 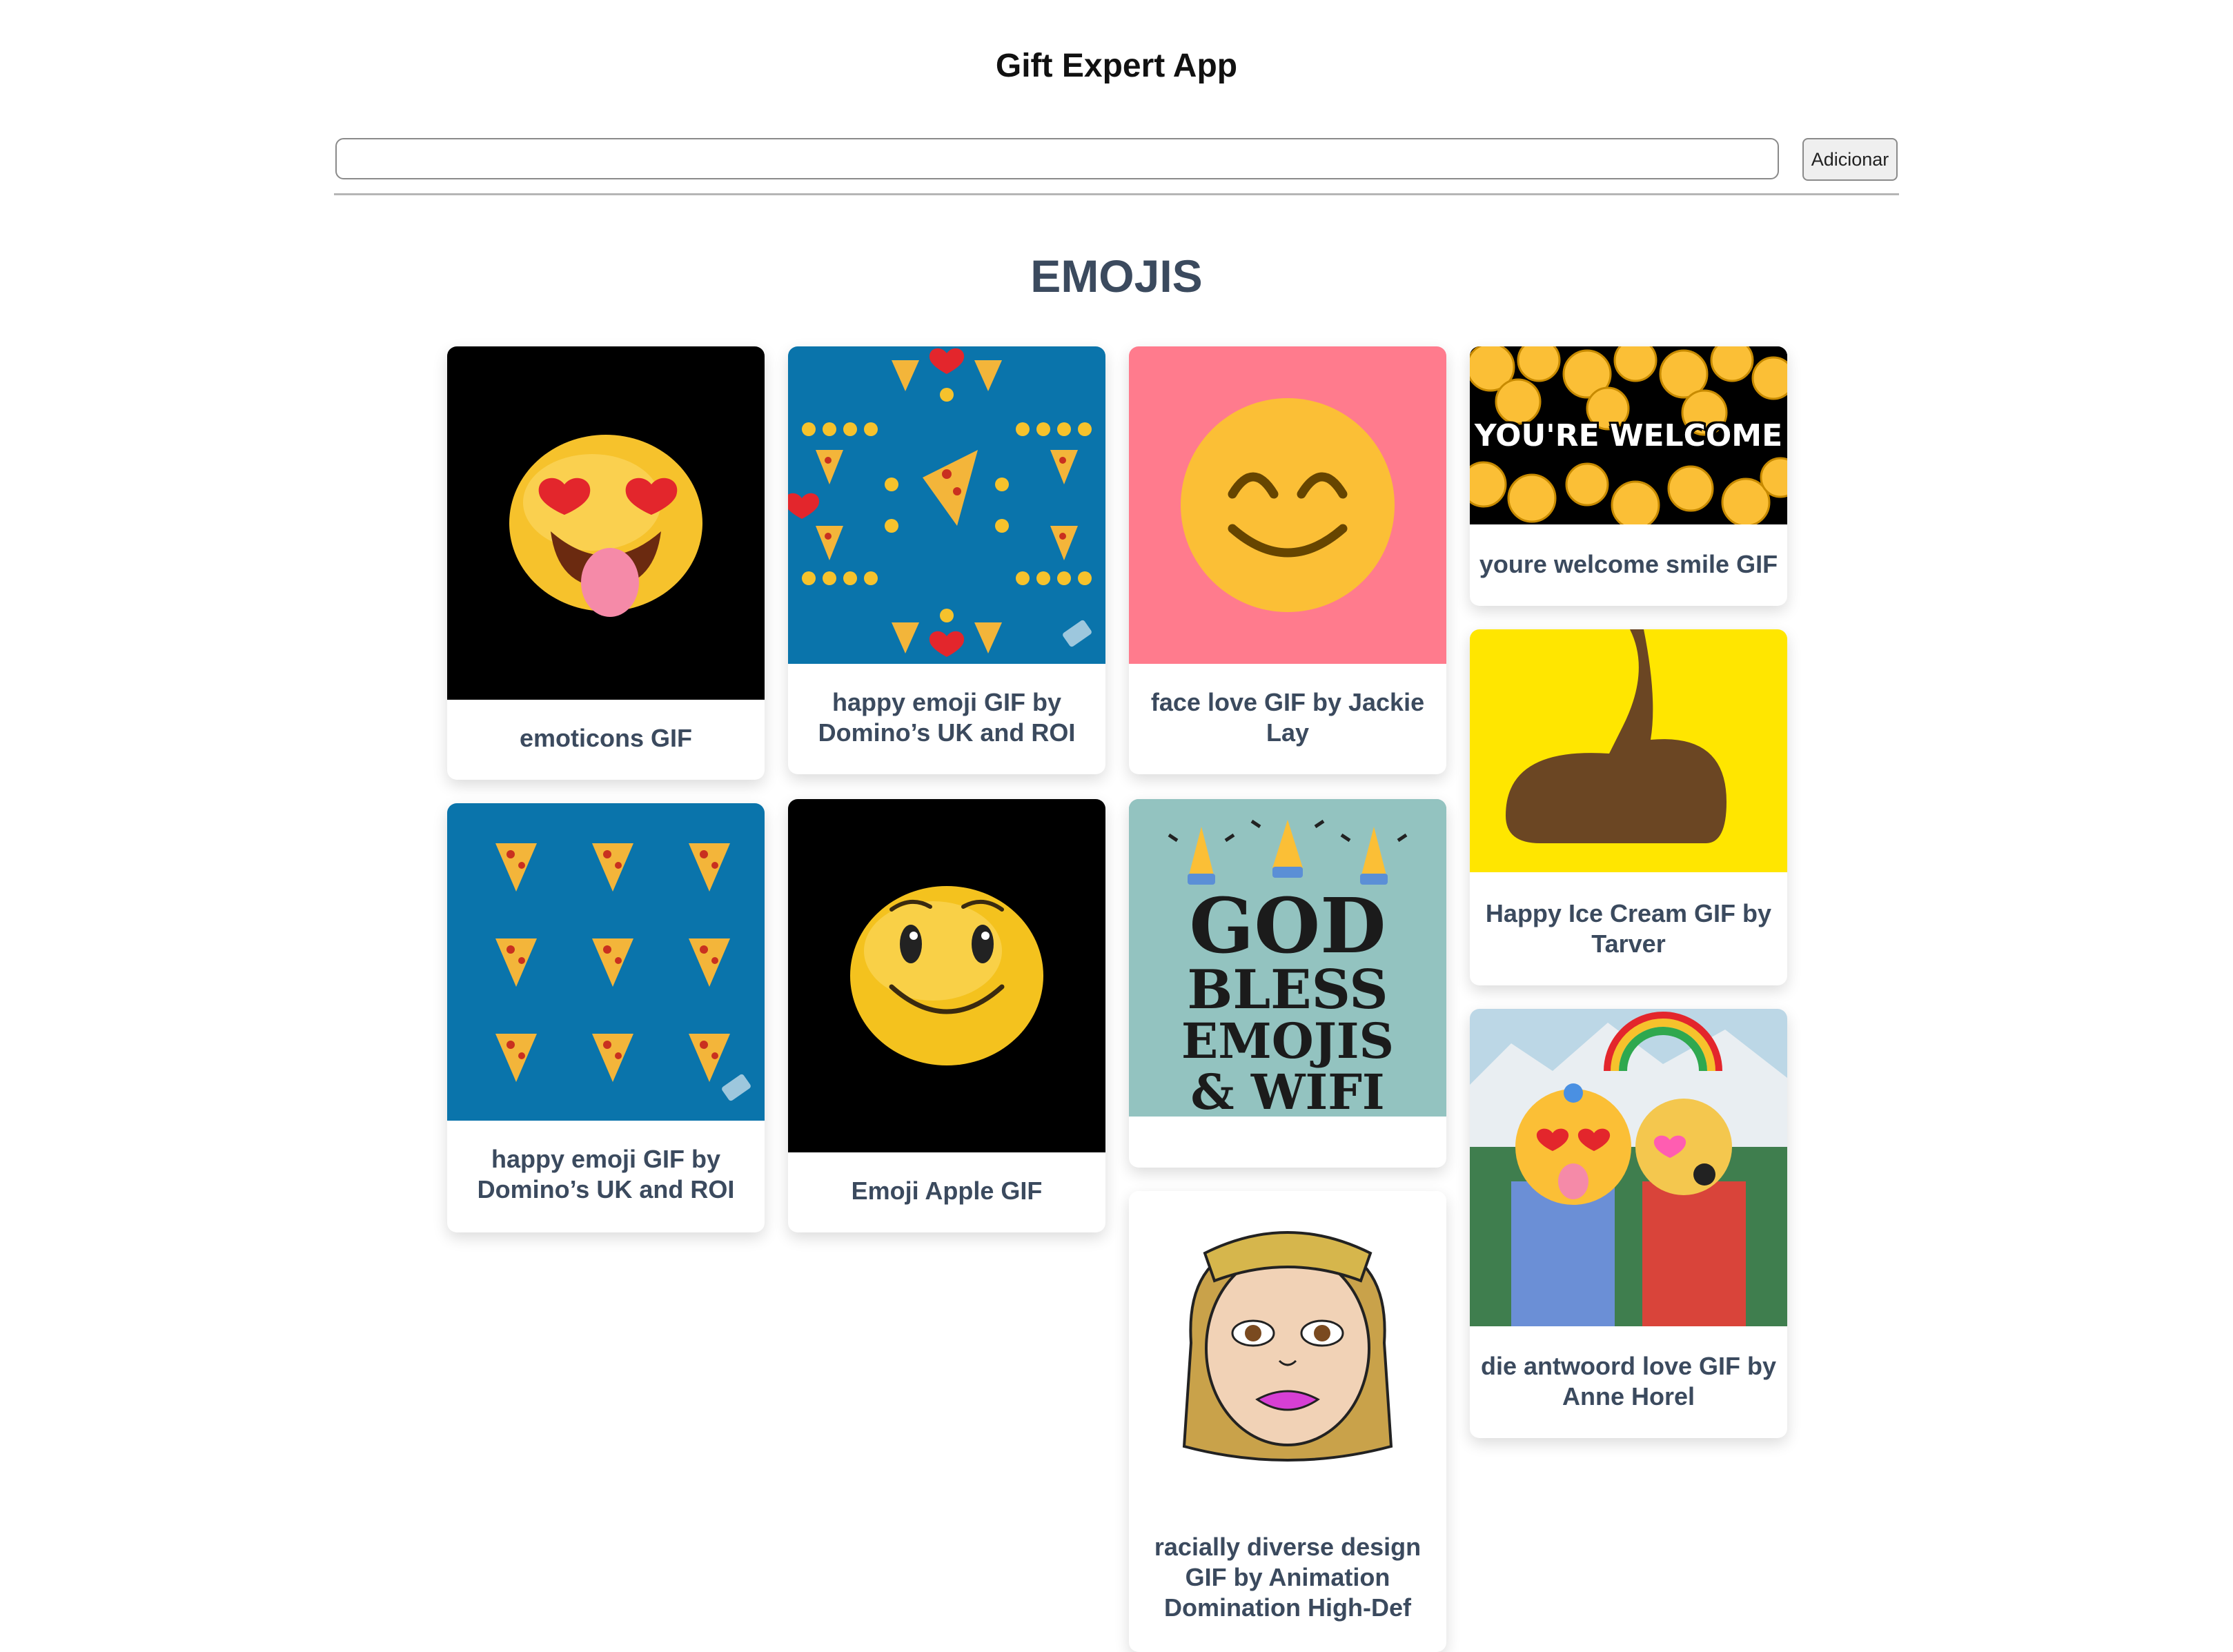 I want to click on gif-card: Happy Ice Cream GIF by Tarver, so click(x=1629, y=807).